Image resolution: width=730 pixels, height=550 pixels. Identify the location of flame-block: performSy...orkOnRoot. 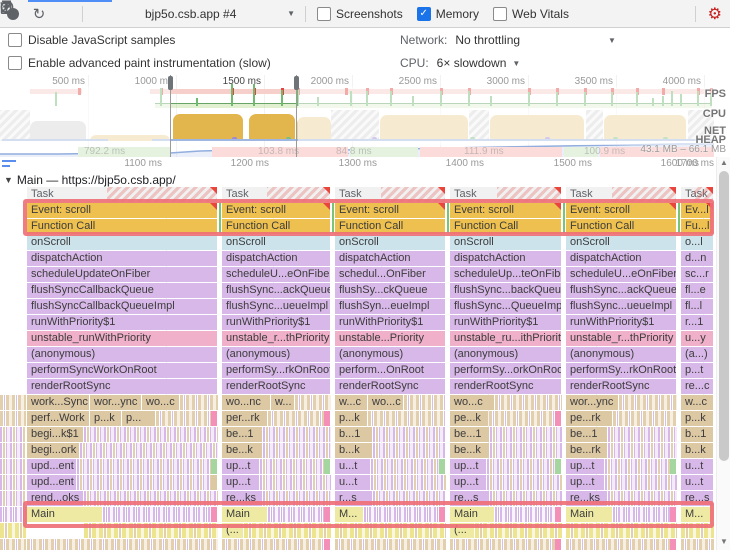
(505, 370).